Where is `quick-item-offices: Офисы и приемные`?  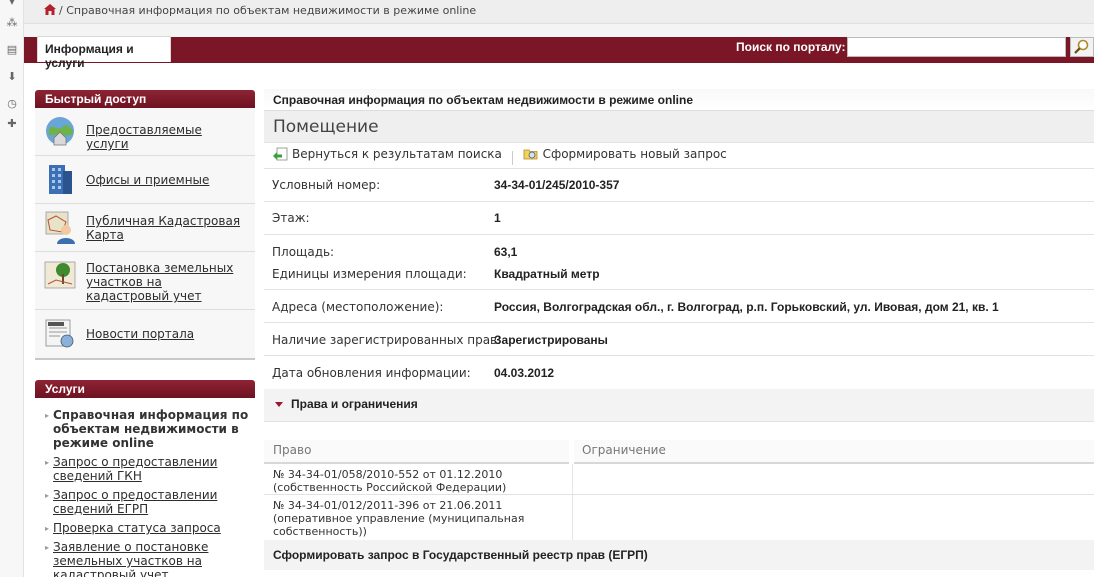
quick-item-offices: Офисы и приемные is located at coordinates (145, 180).